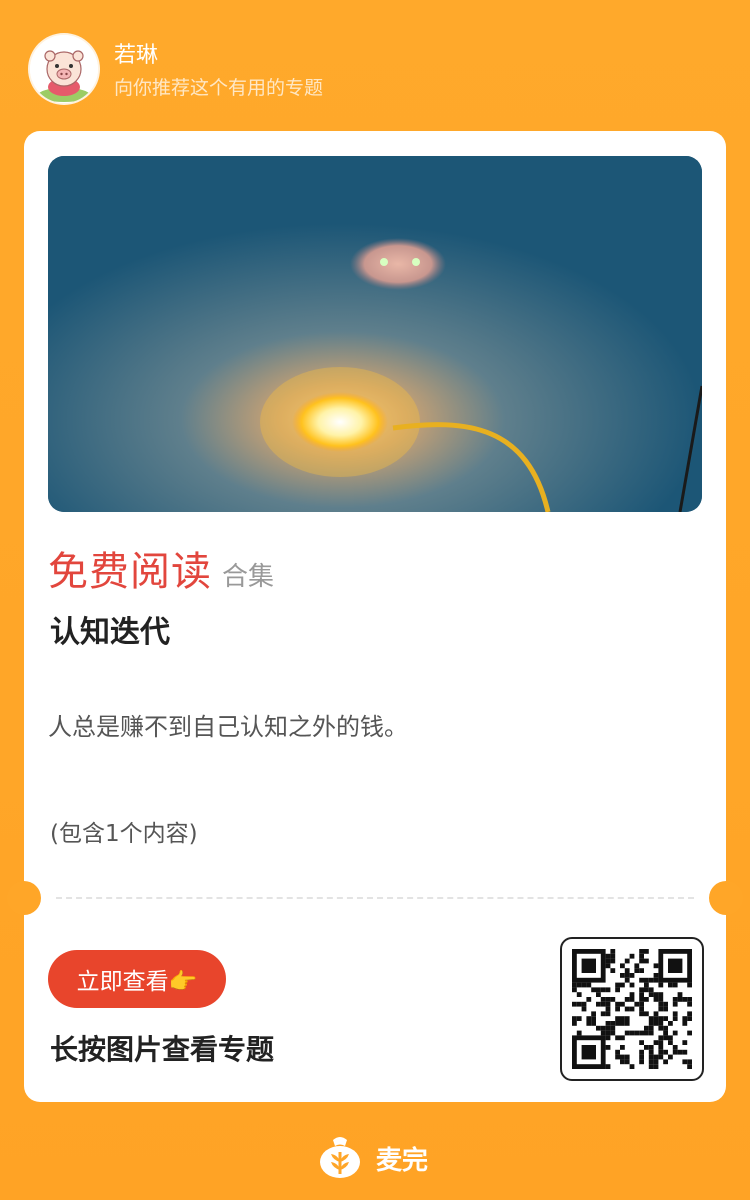 The width and height of the screenshot is (750, 1200). What do you see at coordinates (124, 834) in the screenshot?
I see `content-count: (包含1个内容)` at bounding box center [124, 834].